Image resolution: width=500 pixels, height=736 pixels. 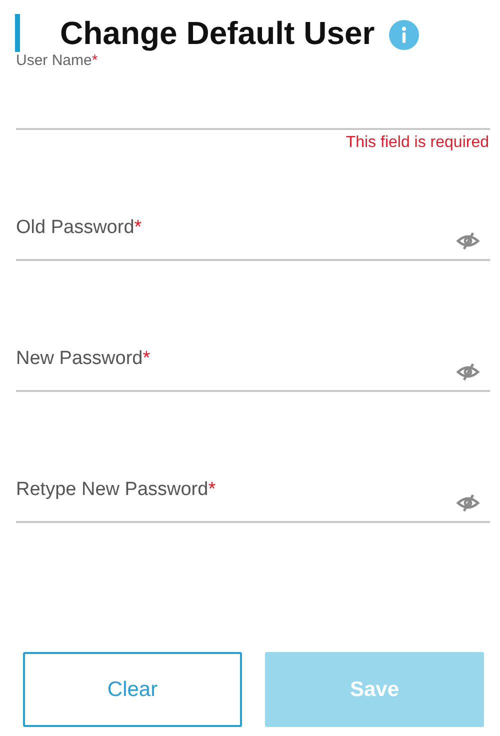 I want to click on error-message: This field is required, so click(x=416, y=143).